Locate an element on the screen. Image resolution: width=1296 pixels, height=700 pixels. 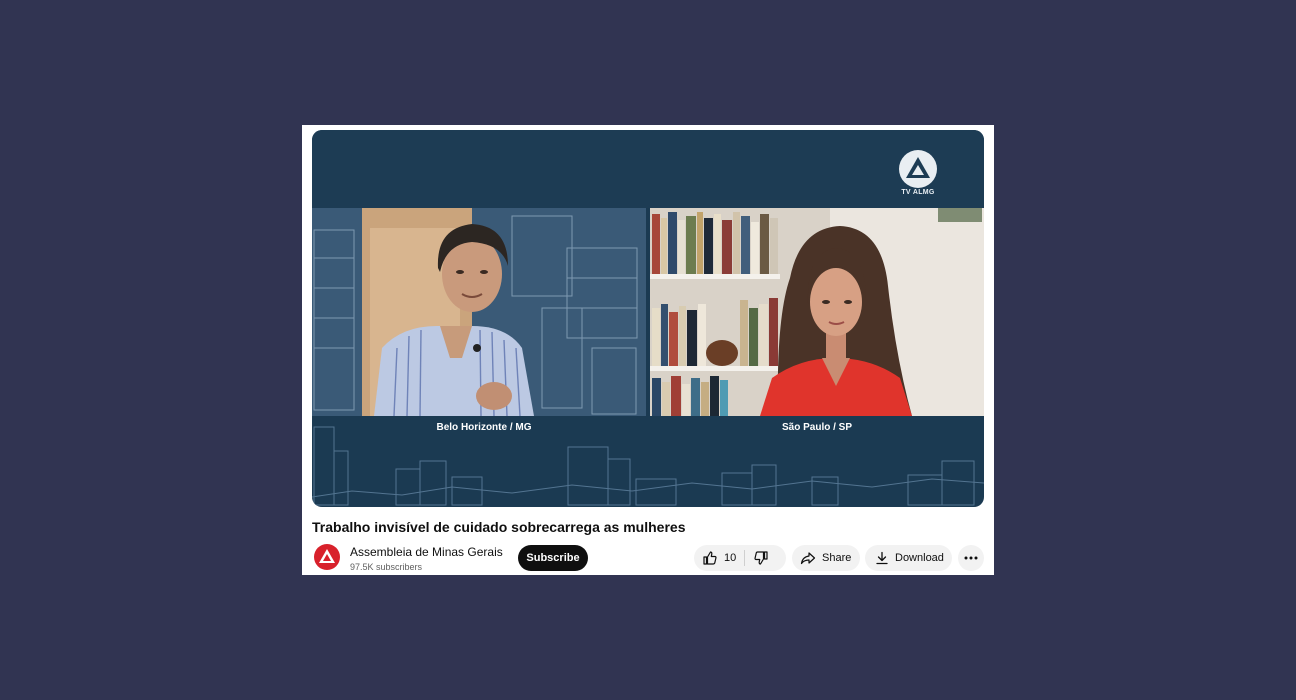
tv-almg-logo: TV ALMG is located at coordinates (918, 173).